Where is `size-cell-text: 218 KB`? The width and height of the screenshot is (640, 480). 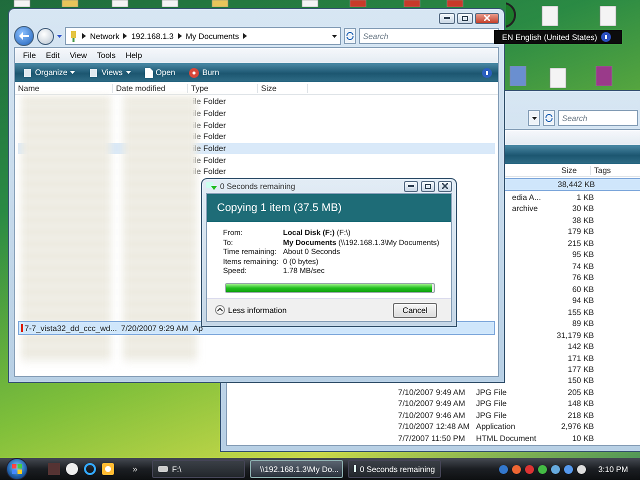
size-cell-text: 218 KB is located at coordinates (580, 415).